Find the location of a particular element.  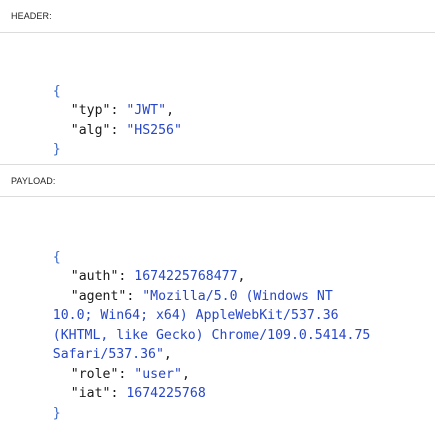

payload-close-brace: } is located at coordinates (56, 413).